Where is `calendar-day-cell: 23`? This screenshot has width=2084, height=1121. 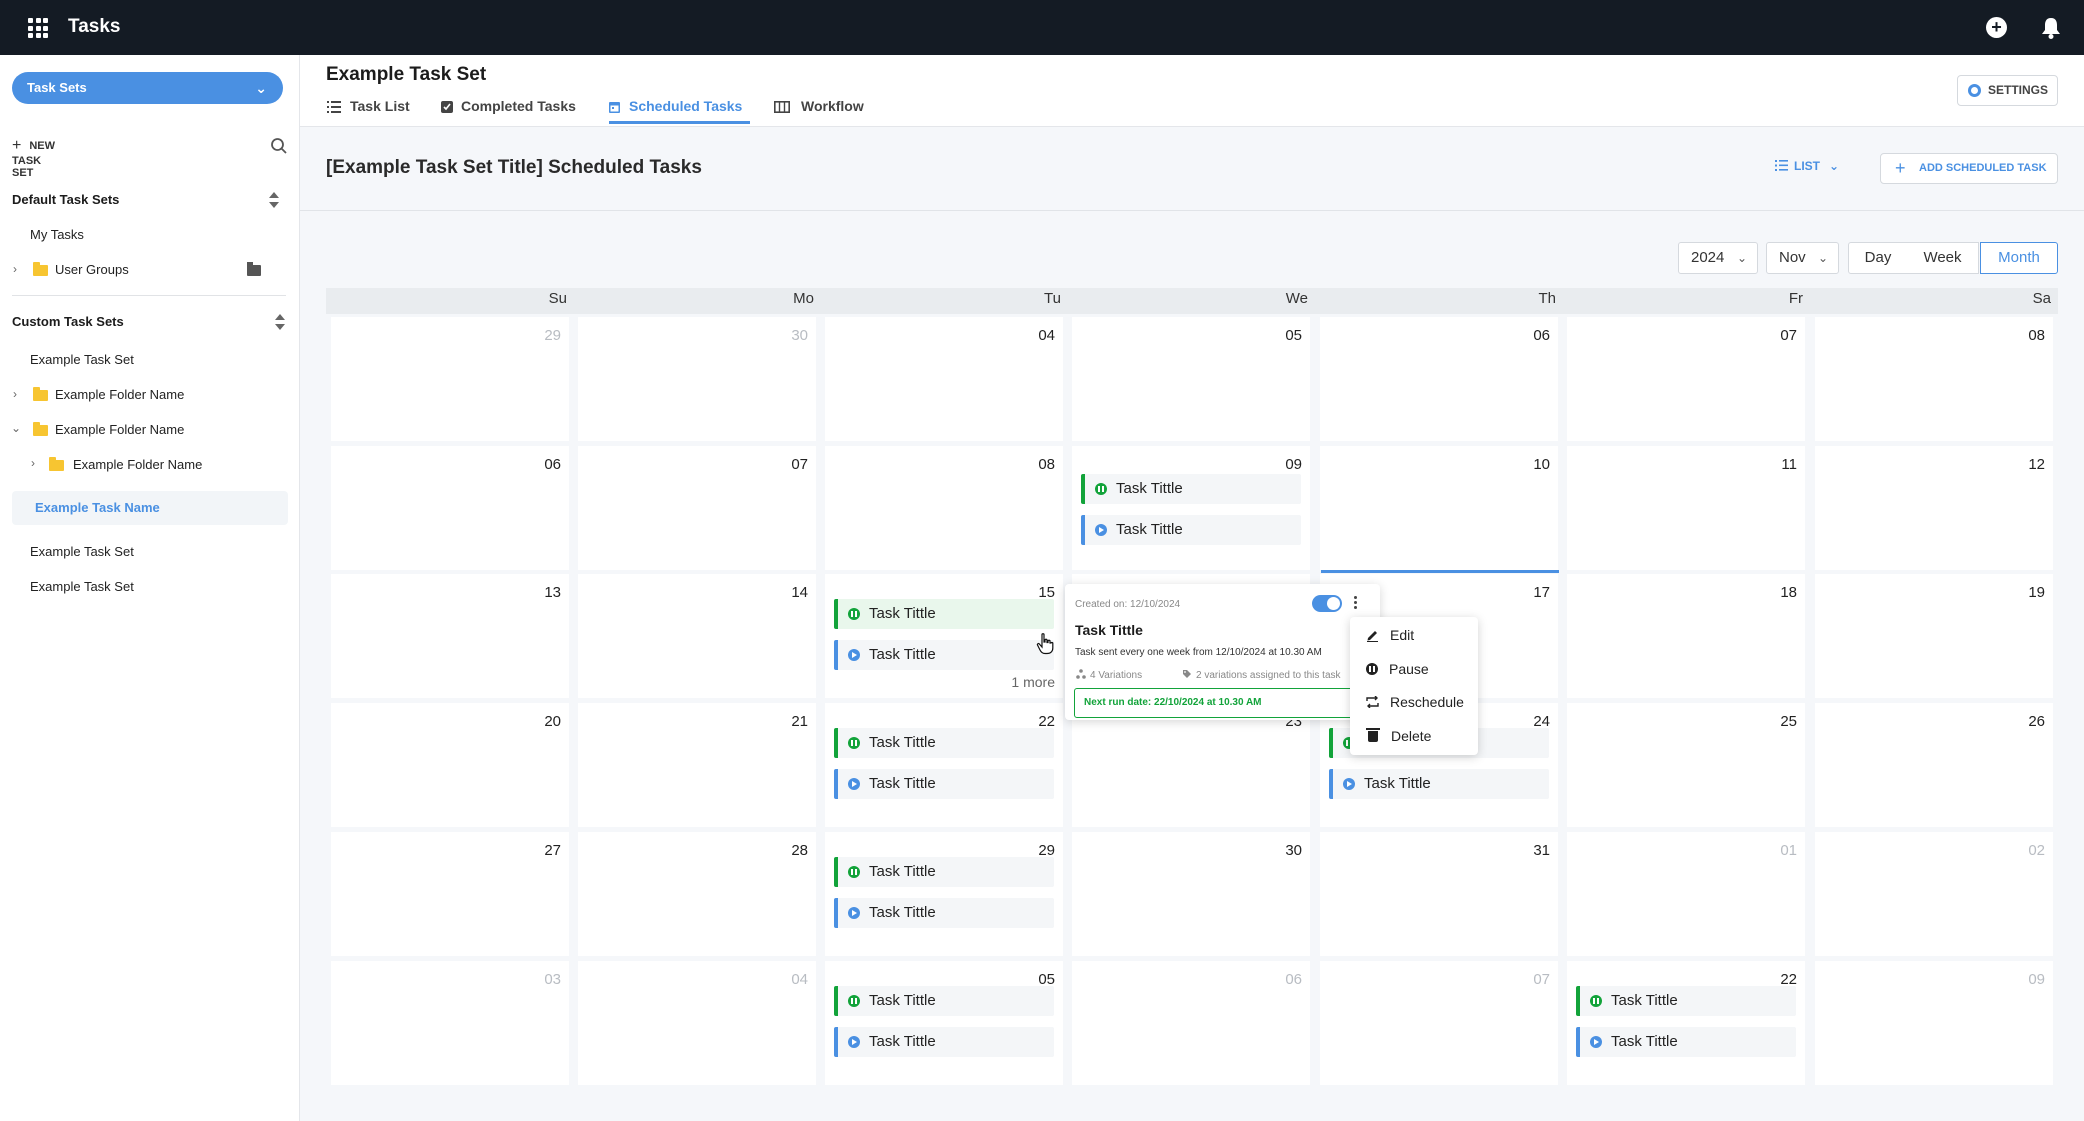 calendar-day-cell: 23 is located at coordinates (1191, 765).